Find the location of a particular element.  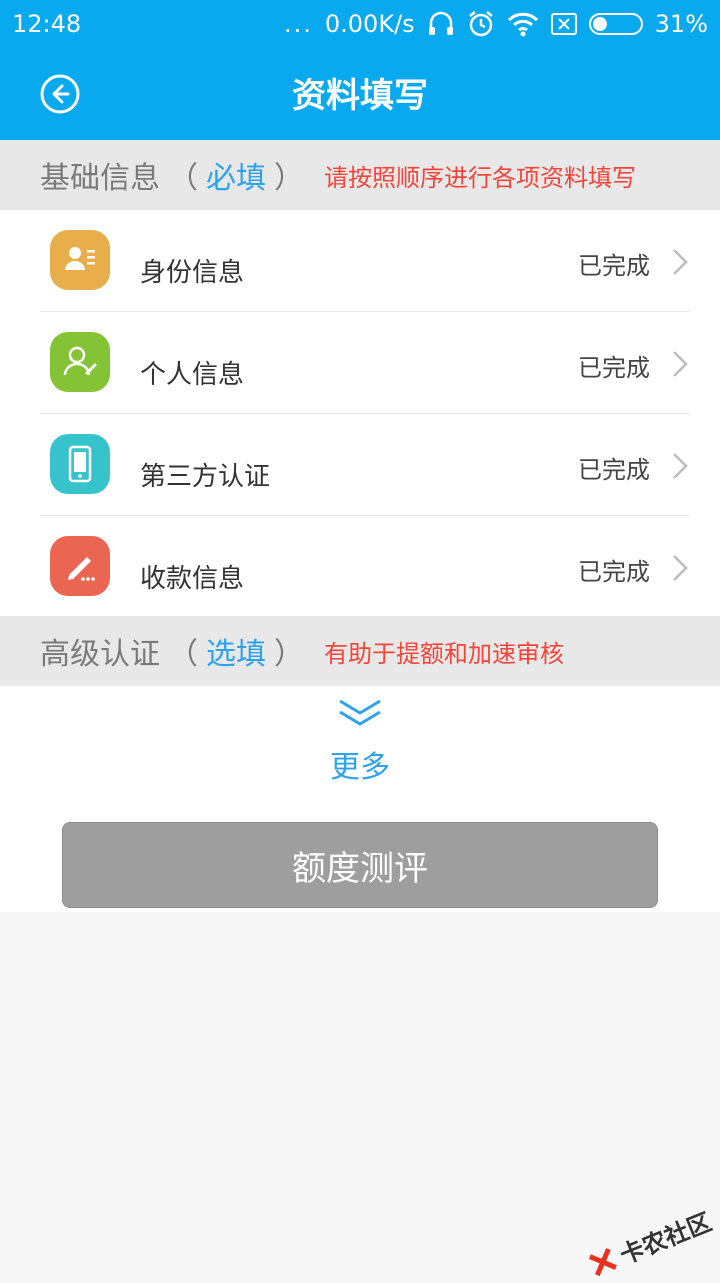

basic-section-header: 基础信息 （ 必填 ） 请按照顺序进行各项资料填写 is located at coordinates (360, 175).